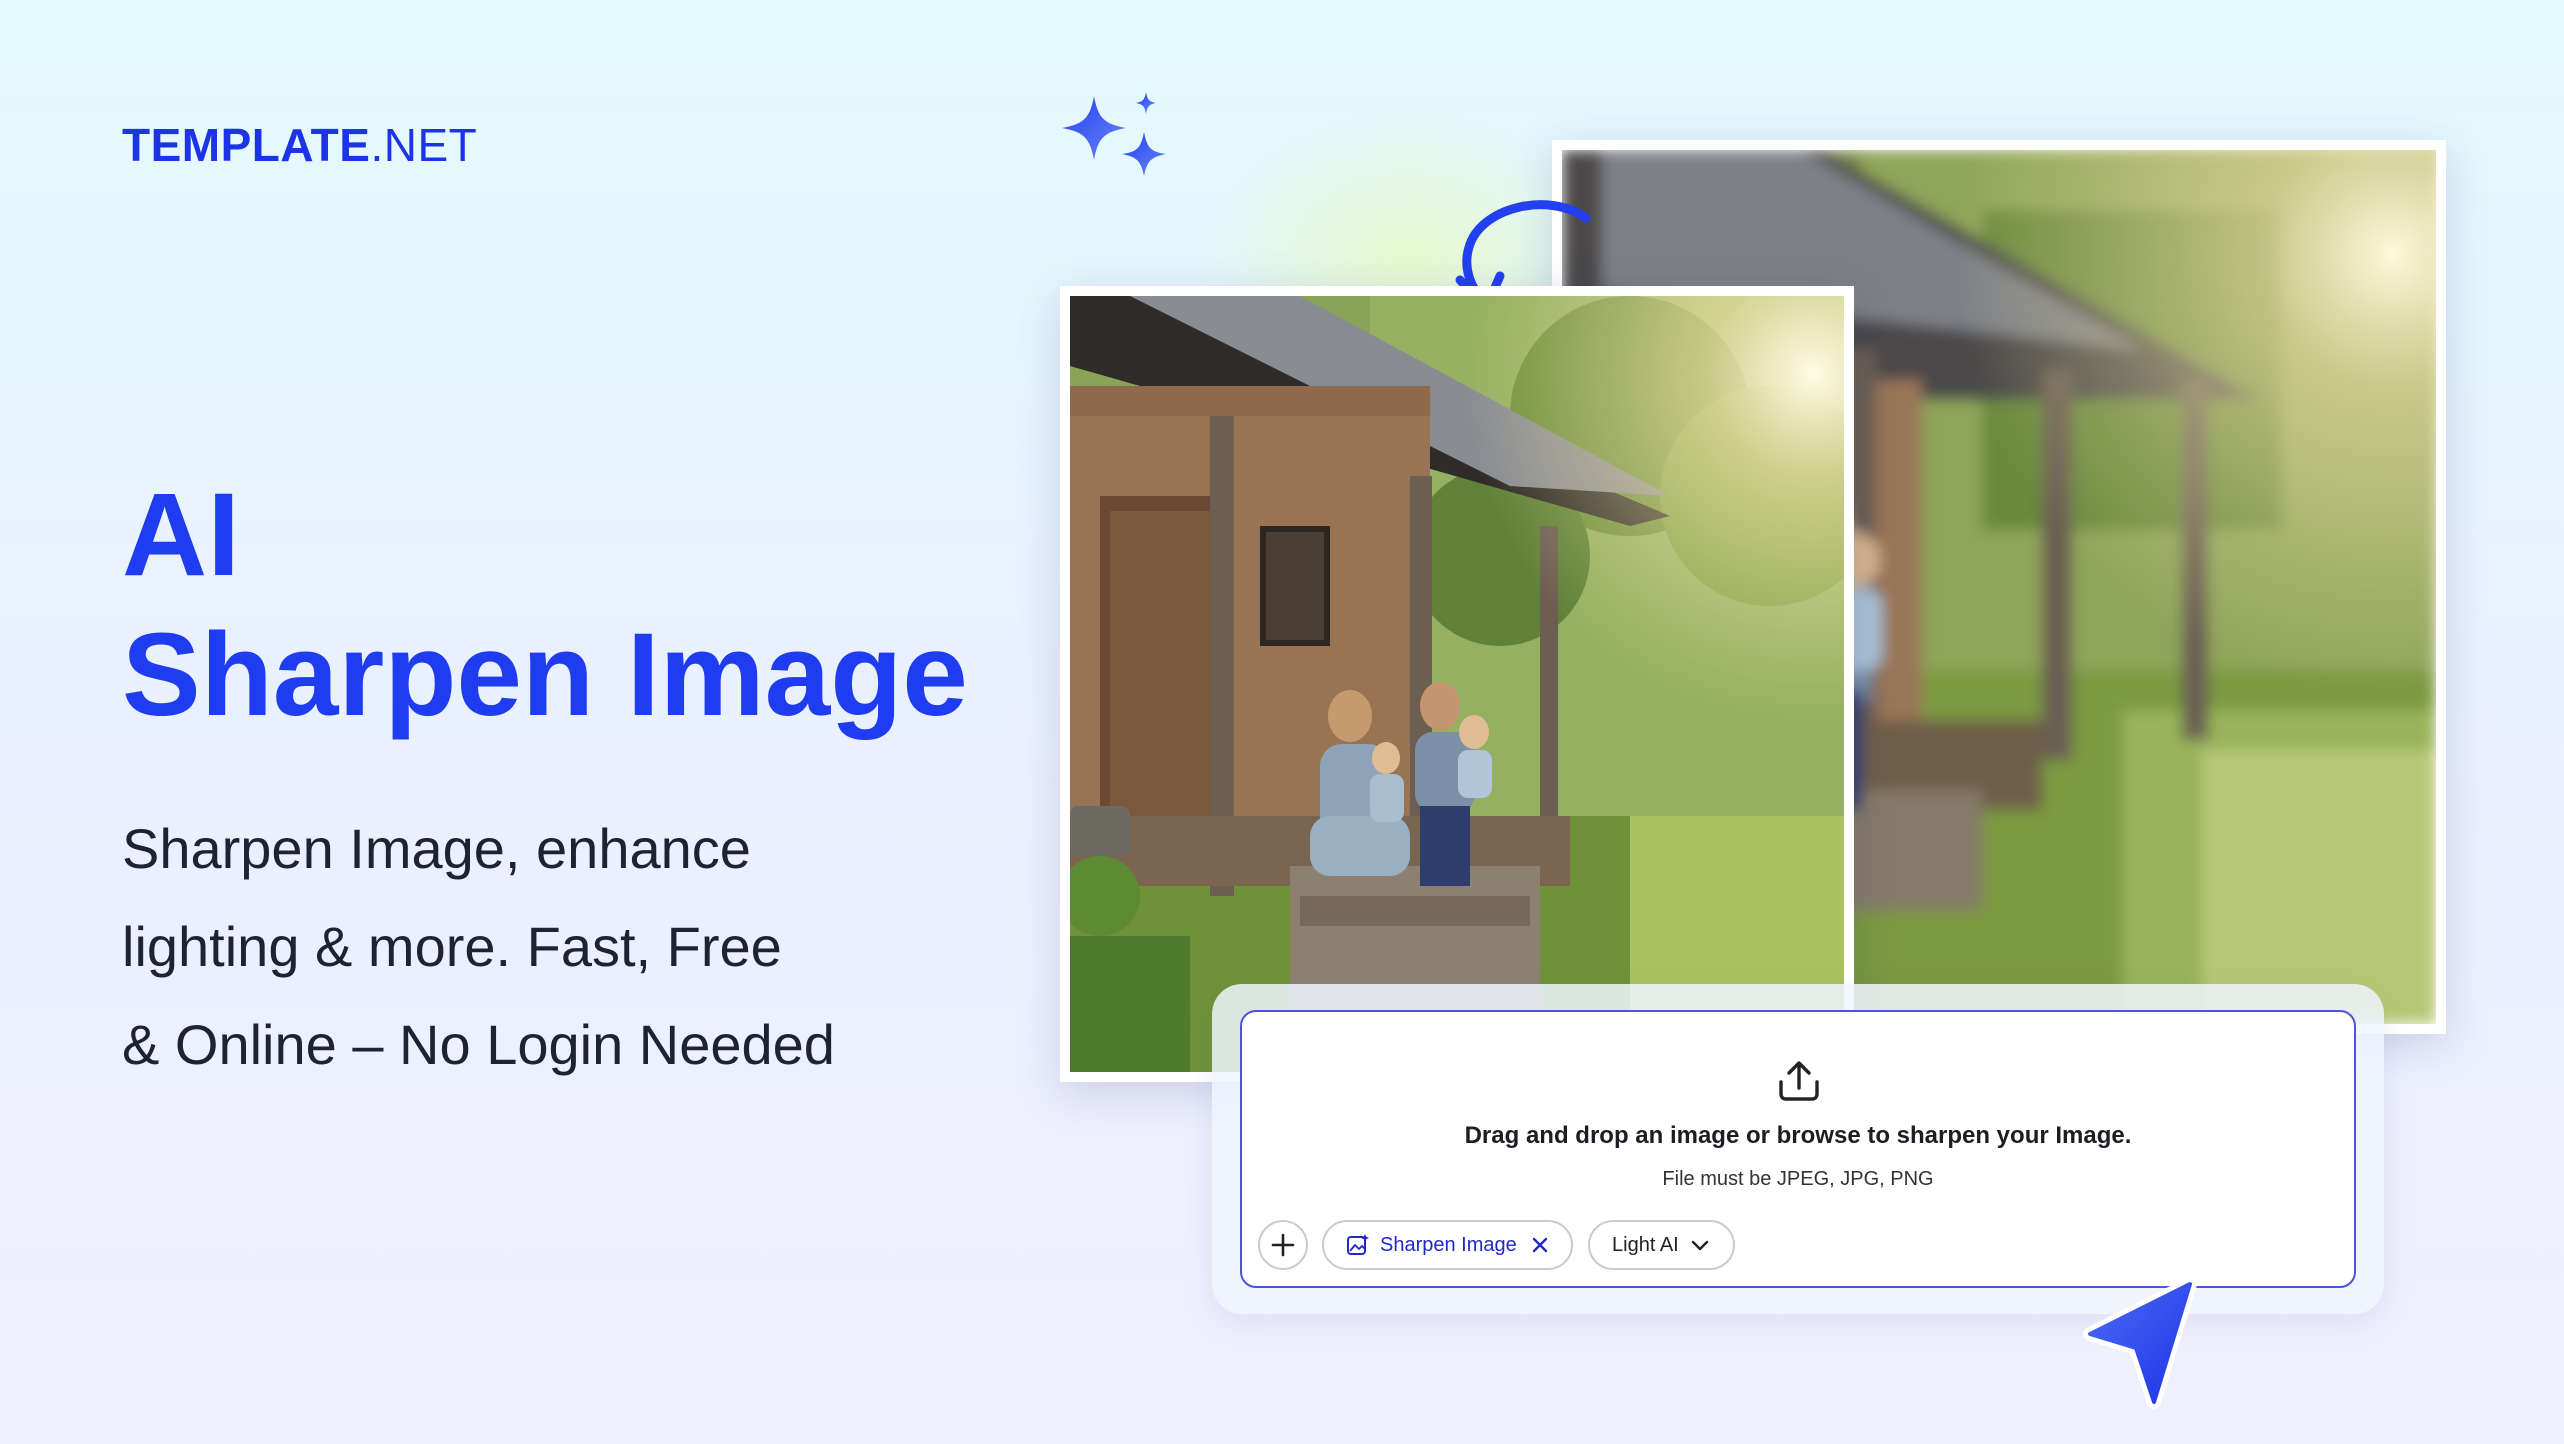 This screenshot has width=2564, height=1444. What do you see at coordinates (2140, 1343) in the screenshot?
I see `cursor-pointer-icon` at bounding box center [2140, 1343].